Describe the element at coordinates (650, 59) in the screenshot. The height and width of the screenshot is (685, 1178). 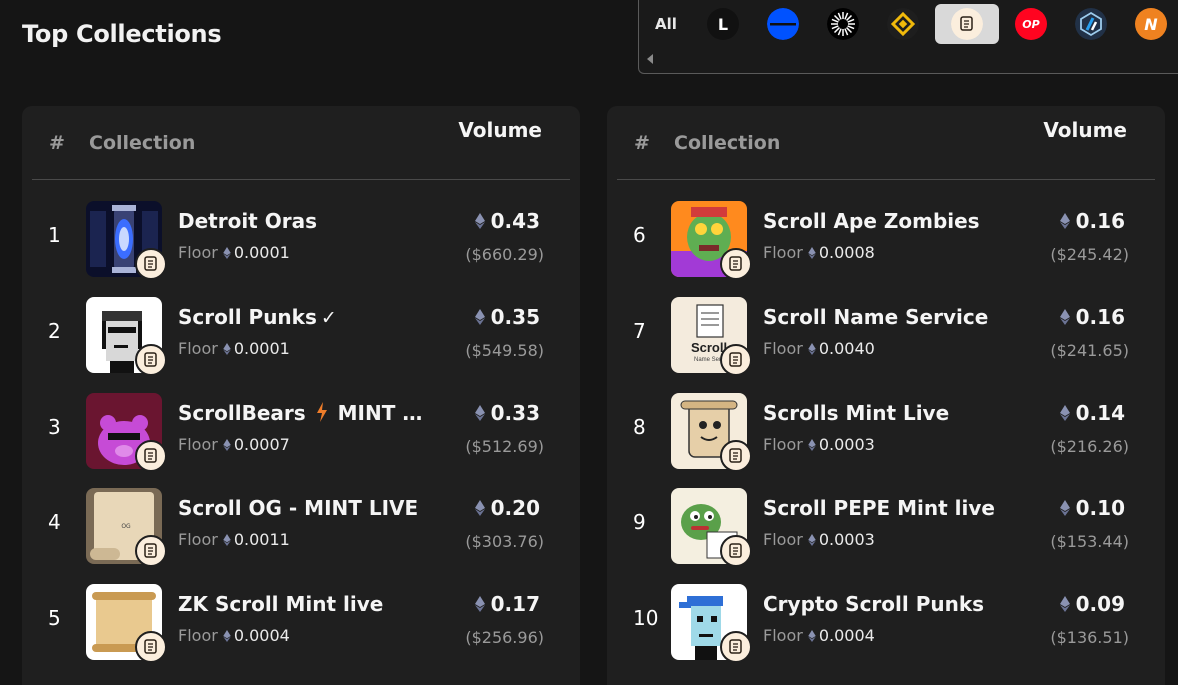
I see `scroll-left-arrow-icon` at that location.